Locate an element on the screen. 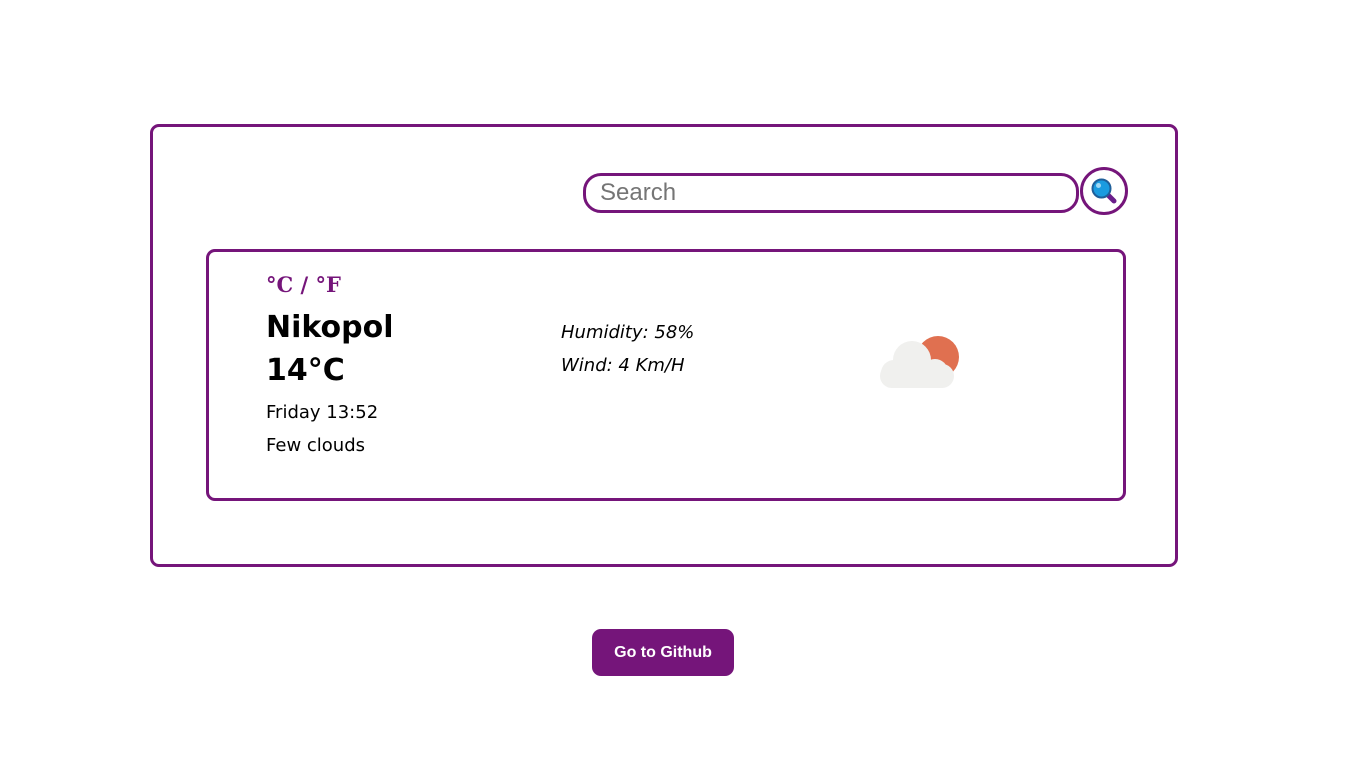  search-button is located at coordinates (1104, 191).